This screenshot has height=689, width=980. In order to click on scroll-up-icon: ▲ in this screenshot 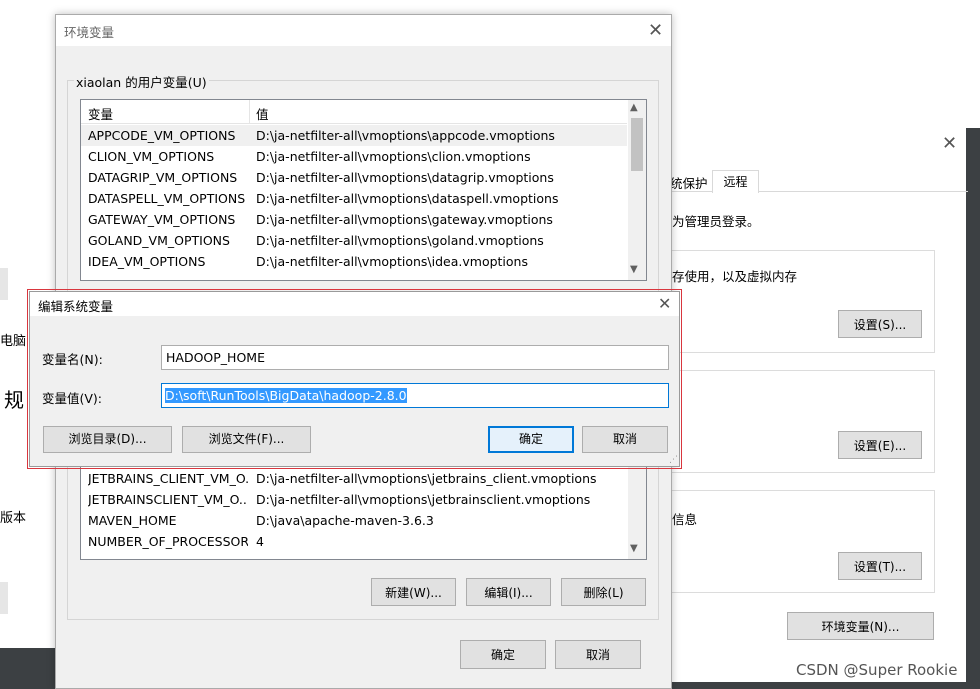, I will do `click(634, 107)`.